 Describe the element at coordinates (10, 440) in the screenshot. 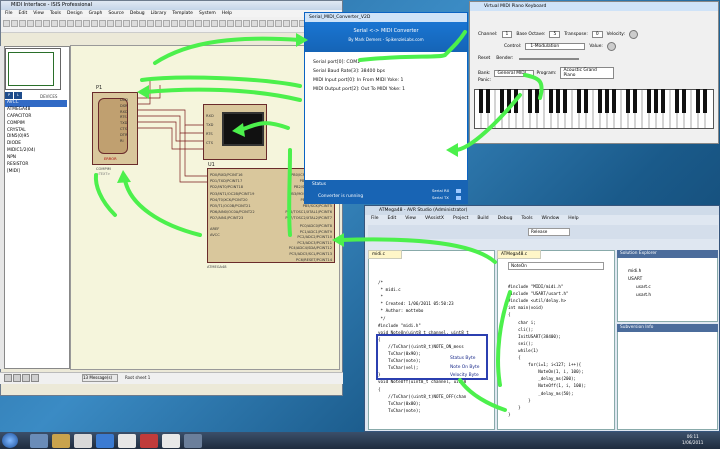

I see `start-button-icon` at that location.